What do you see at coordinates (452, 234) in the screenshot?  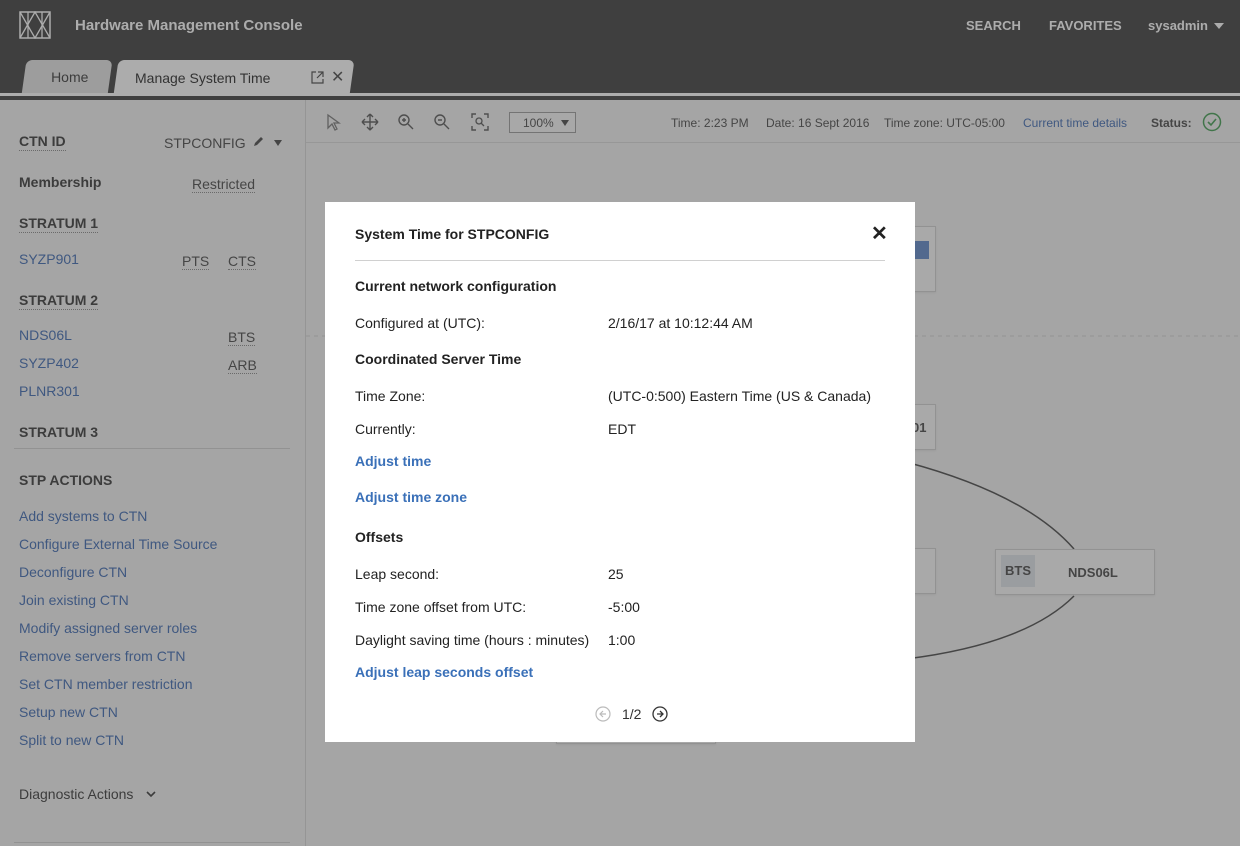 I see `modal-title: System Time for STPCONFIG` at bounding box center [452, 234].